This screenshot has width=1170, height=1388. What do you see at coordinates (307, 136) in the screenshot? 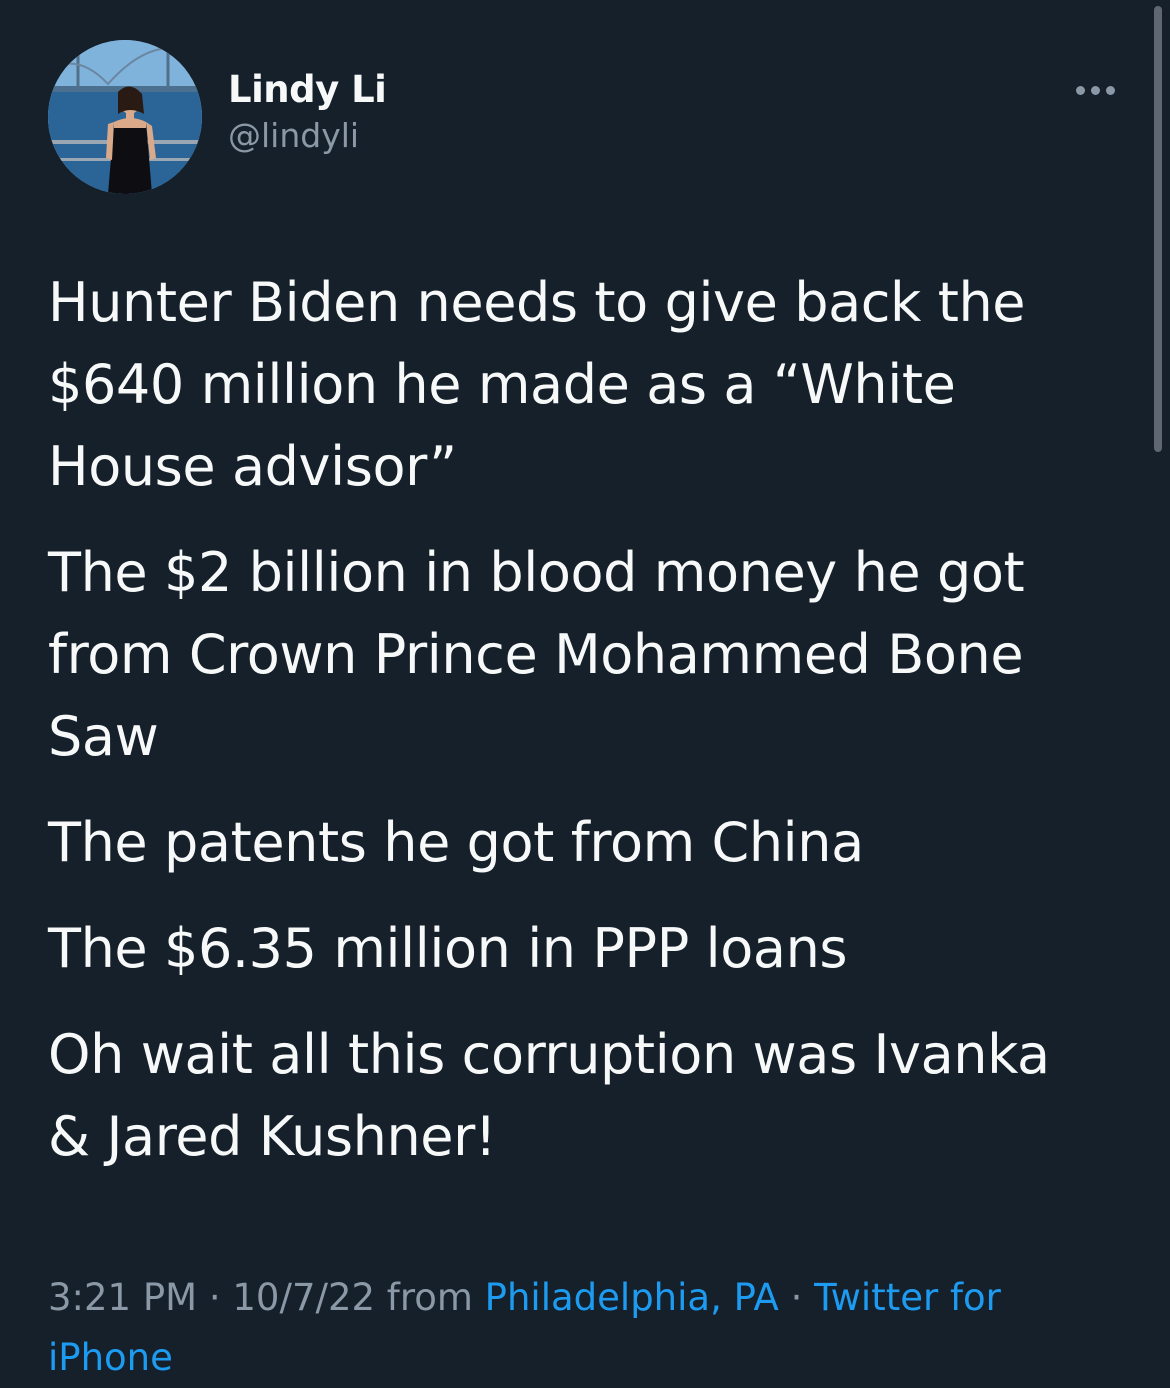
I see `handle: @lindyli` at bounding box center [307, 136].